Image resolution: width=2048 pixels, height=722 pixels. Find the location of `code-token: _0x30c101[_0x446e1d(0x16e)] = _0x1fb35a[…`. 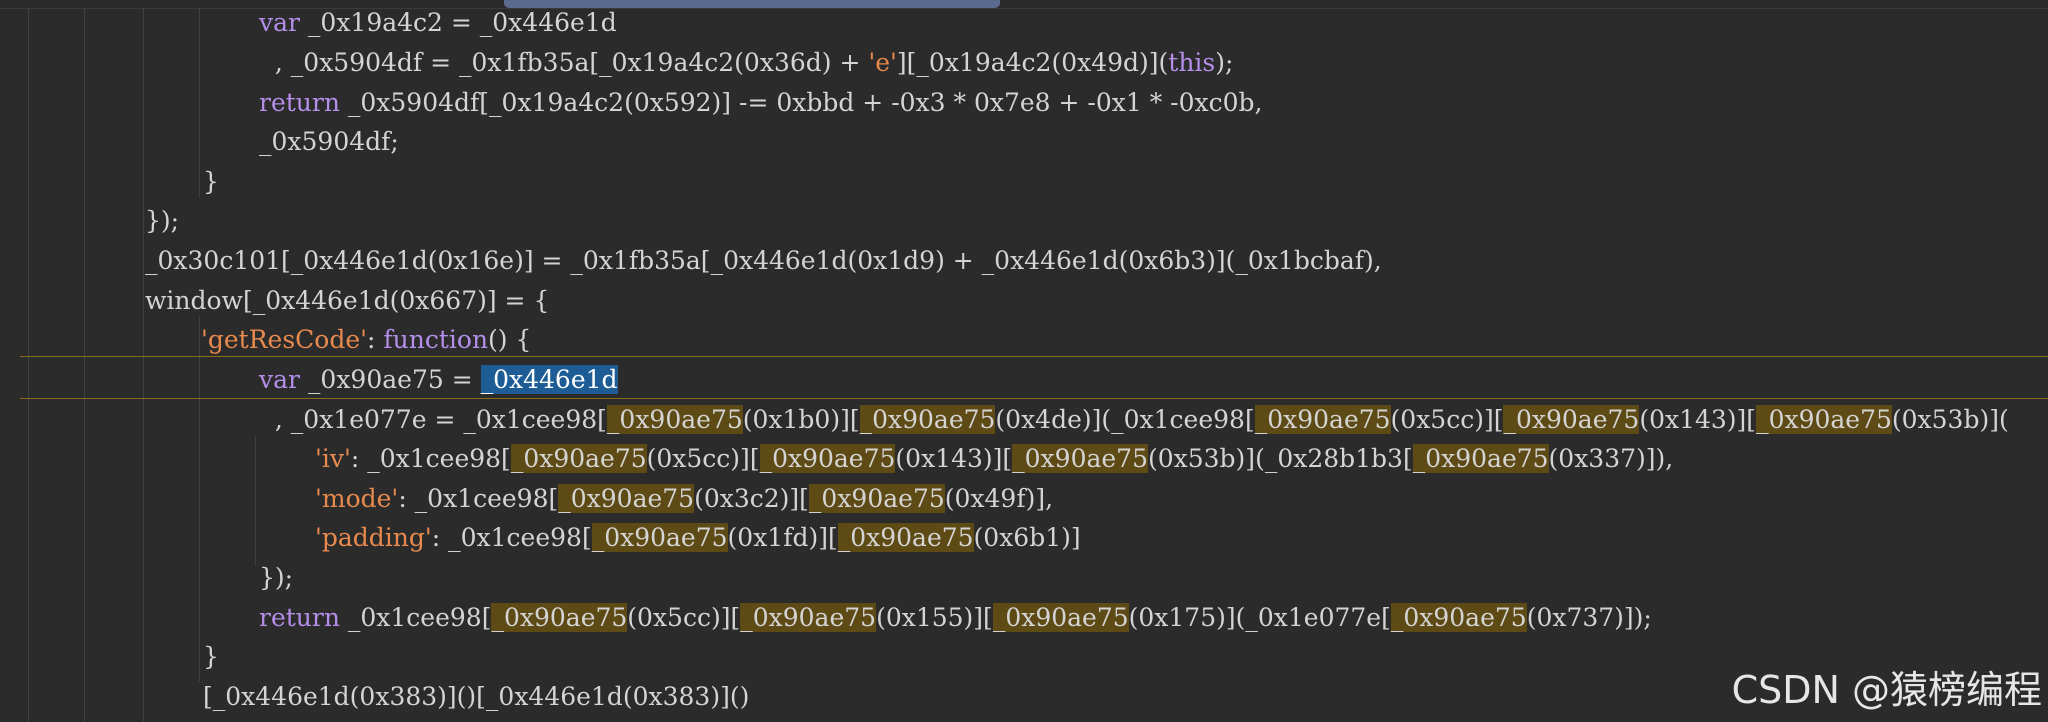

code-token: _0x30c101[_0x446e1d(0x16e)] = _0x1fb35a[… is located at coordinates (763, 260).